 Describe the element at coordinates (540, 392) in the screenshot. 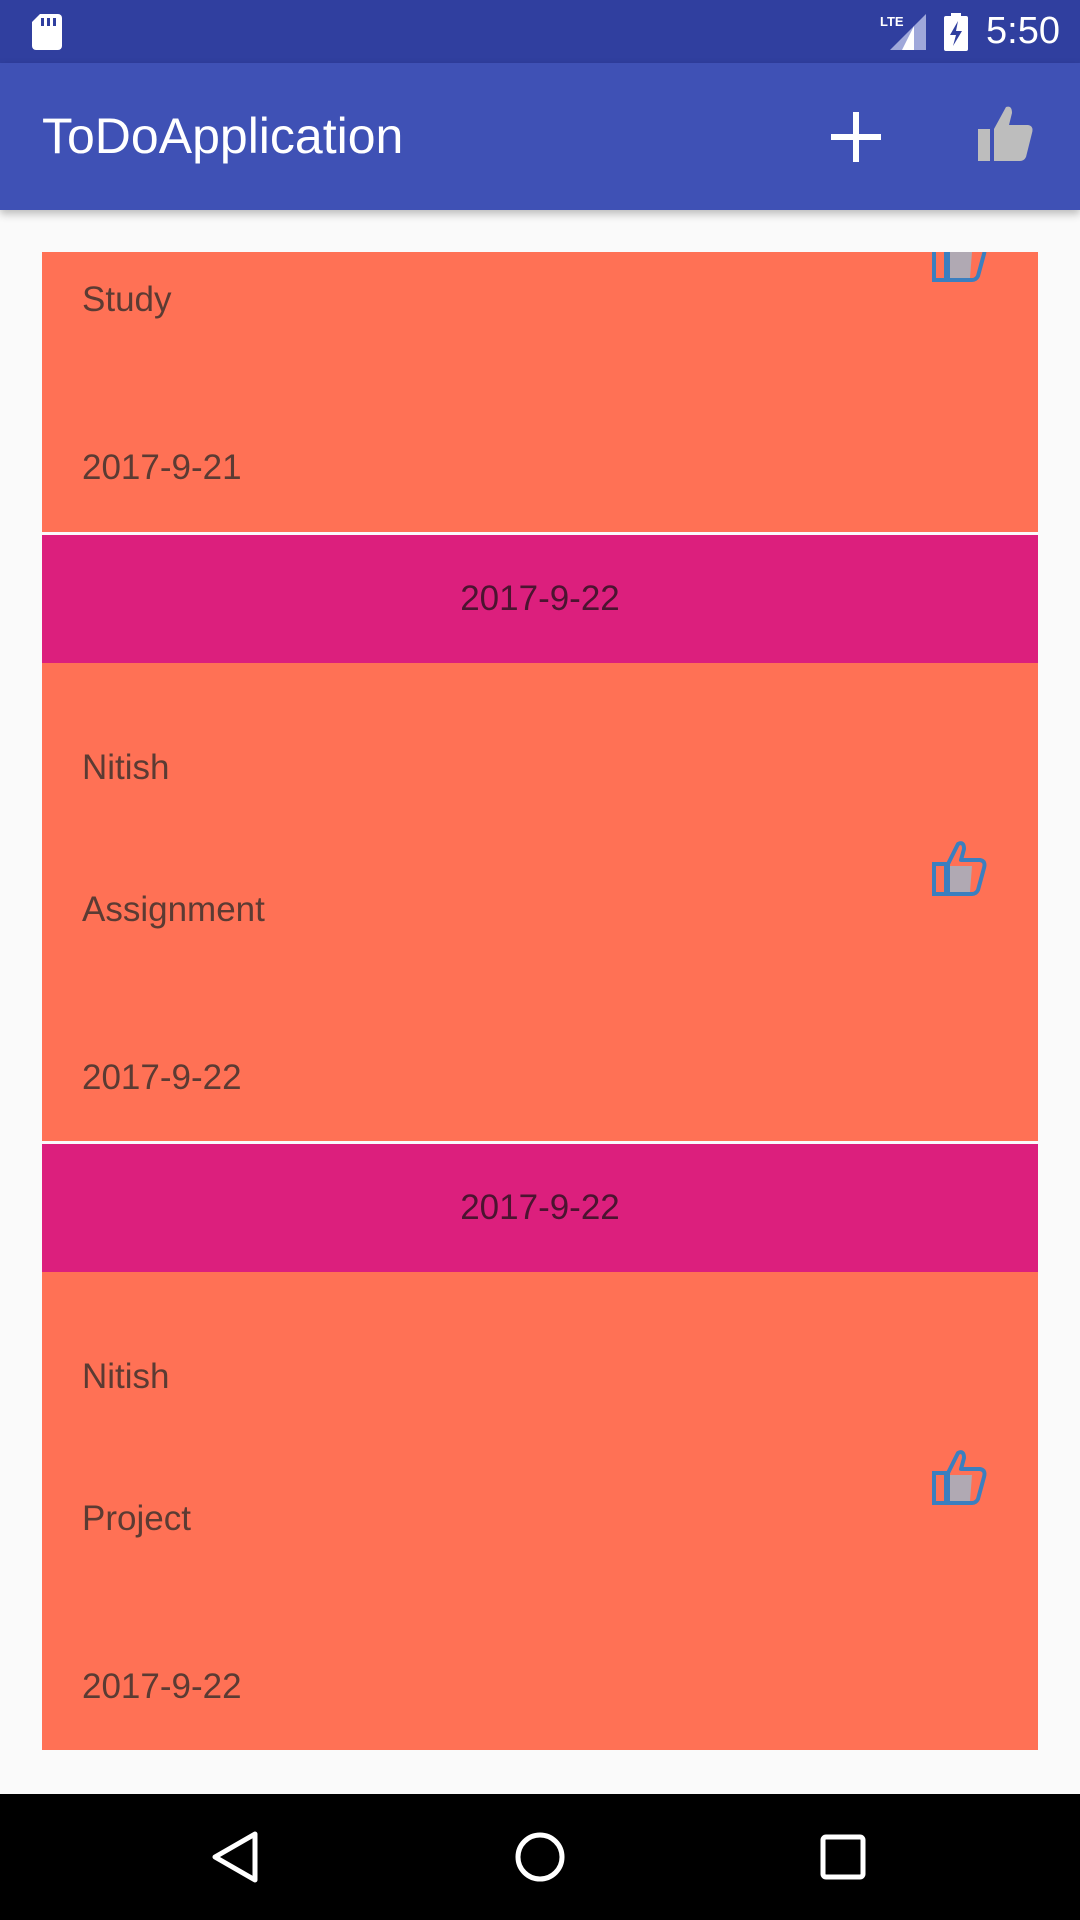

I see `list-item: Study 2017-9-21` at that location.